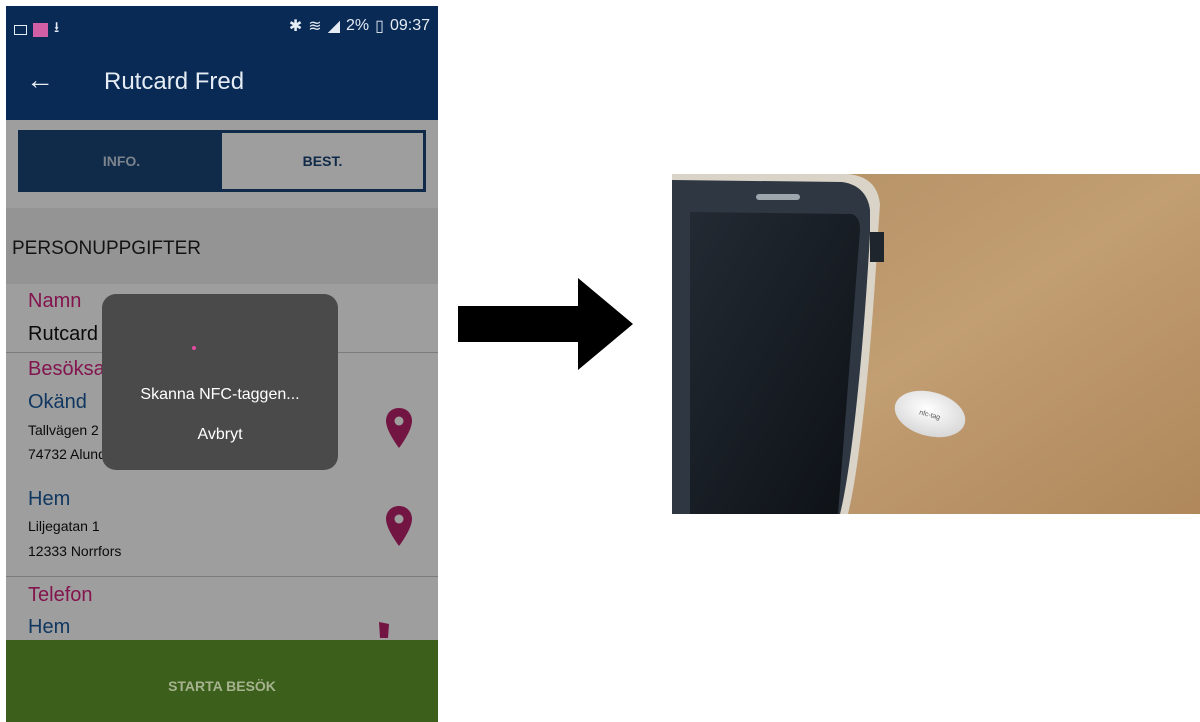 The height and width of the screenshot is (722, 1200). Describe the element at coordinates (194, 348) in the screenshot. I see `progress-dot` at that location.